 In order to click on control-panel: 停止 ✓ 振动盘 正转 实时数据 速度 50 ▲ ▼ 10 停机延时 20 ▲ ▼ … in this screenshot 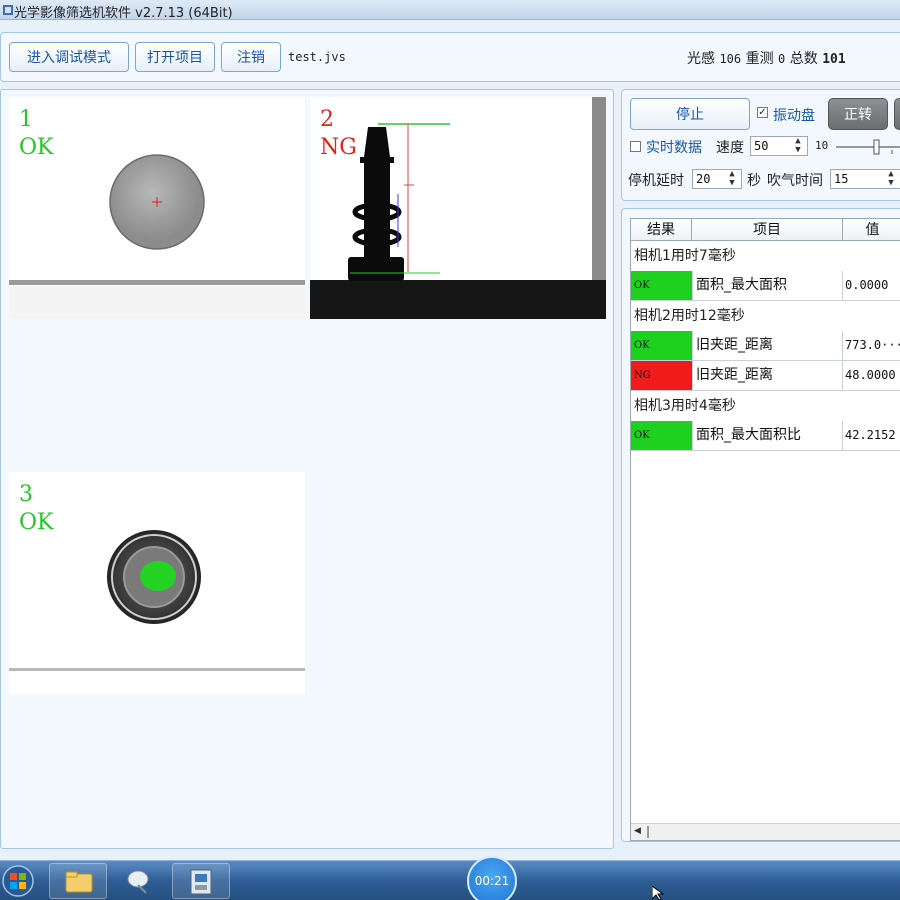, I will do `click(760, 145)`.